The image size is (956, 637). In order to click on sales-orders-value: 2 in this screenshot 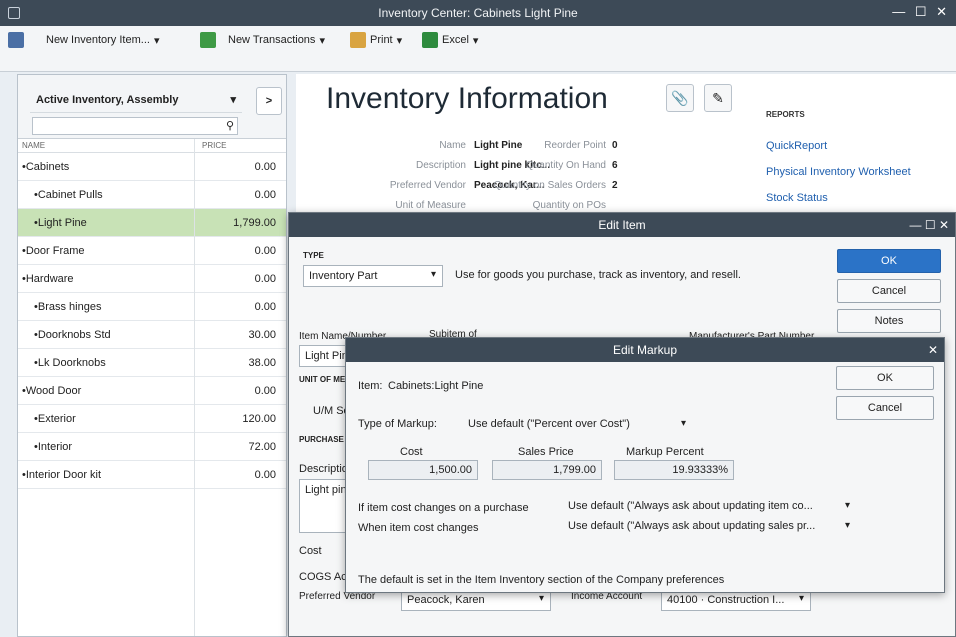, I will do `click(615, 185)`.